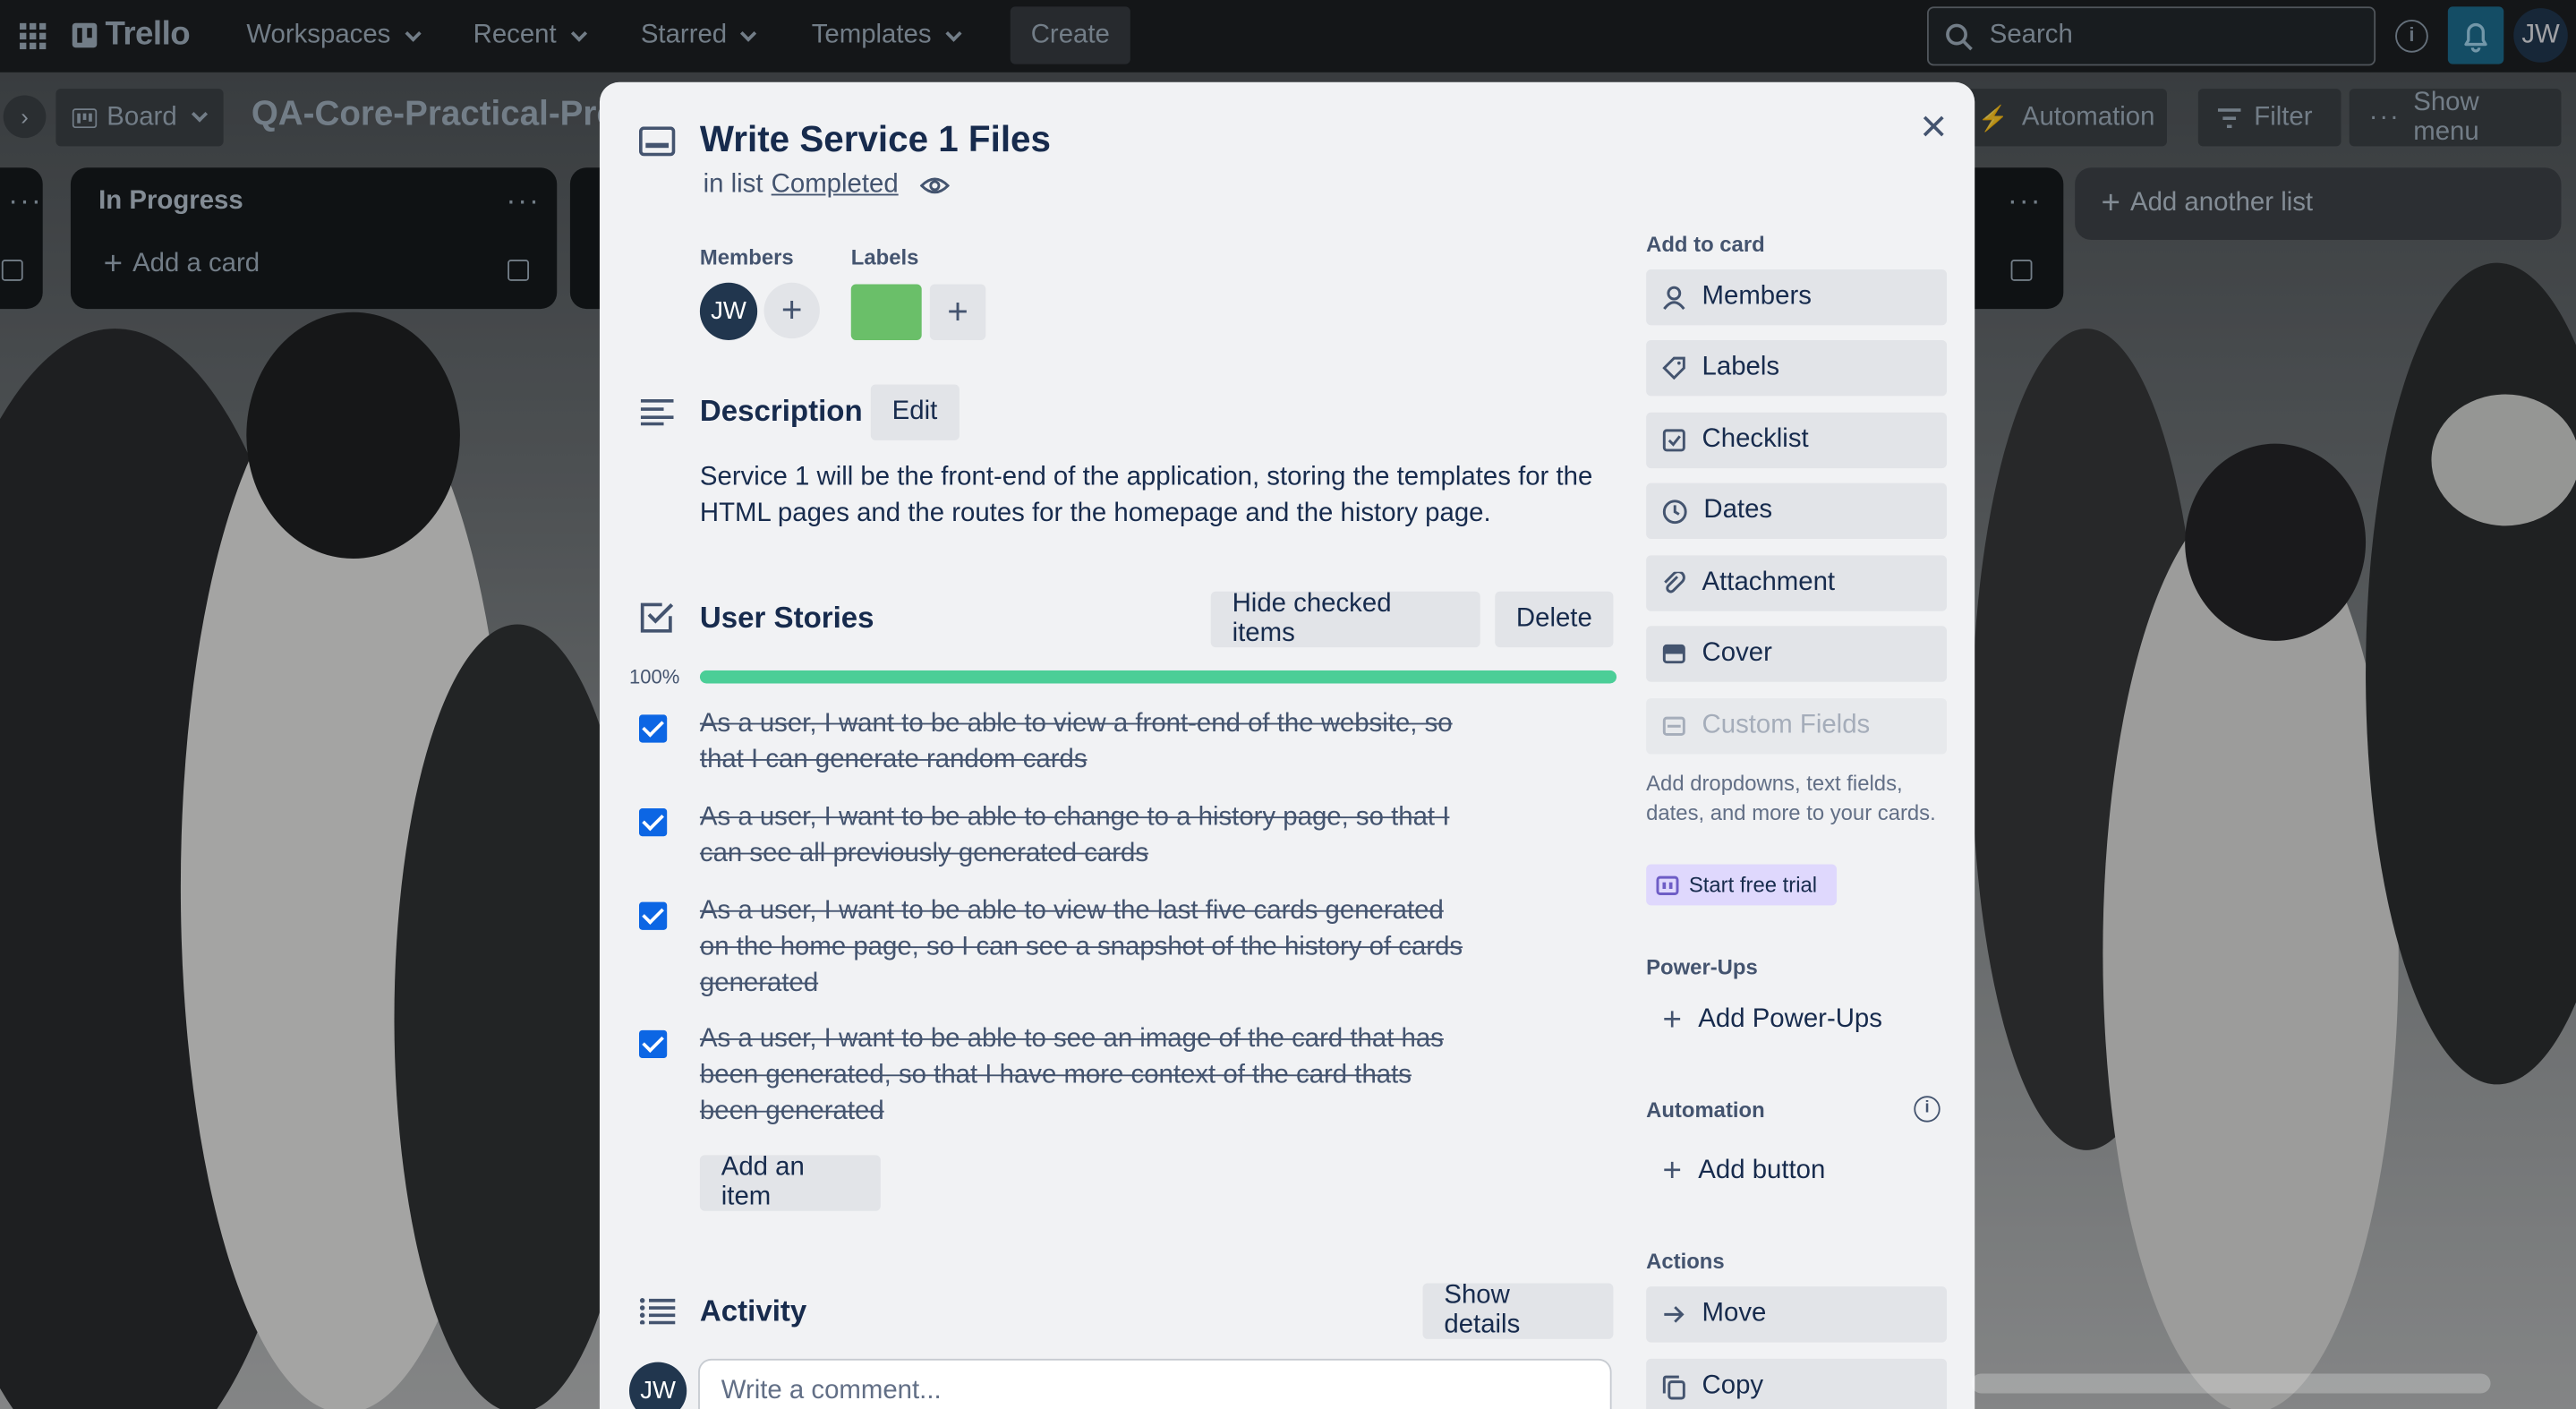 This screenshot has width=2576, height=1409. What do you see at coordinates (886, 312) in the screenshot?
I see `green-label` at bounding box center [886, 312].